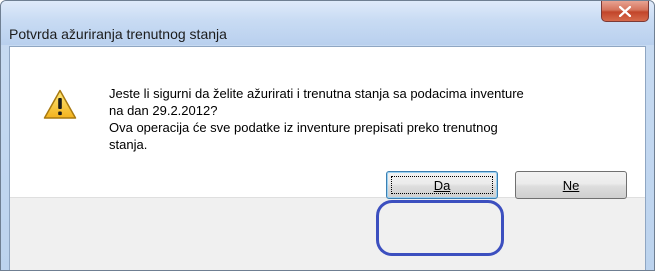 The width and height of the screenshot is (655, 271). What do you see at coordinates (440, 228) in the screenshot?
I see `highlight-annotation` at bounding box center [440, 228].